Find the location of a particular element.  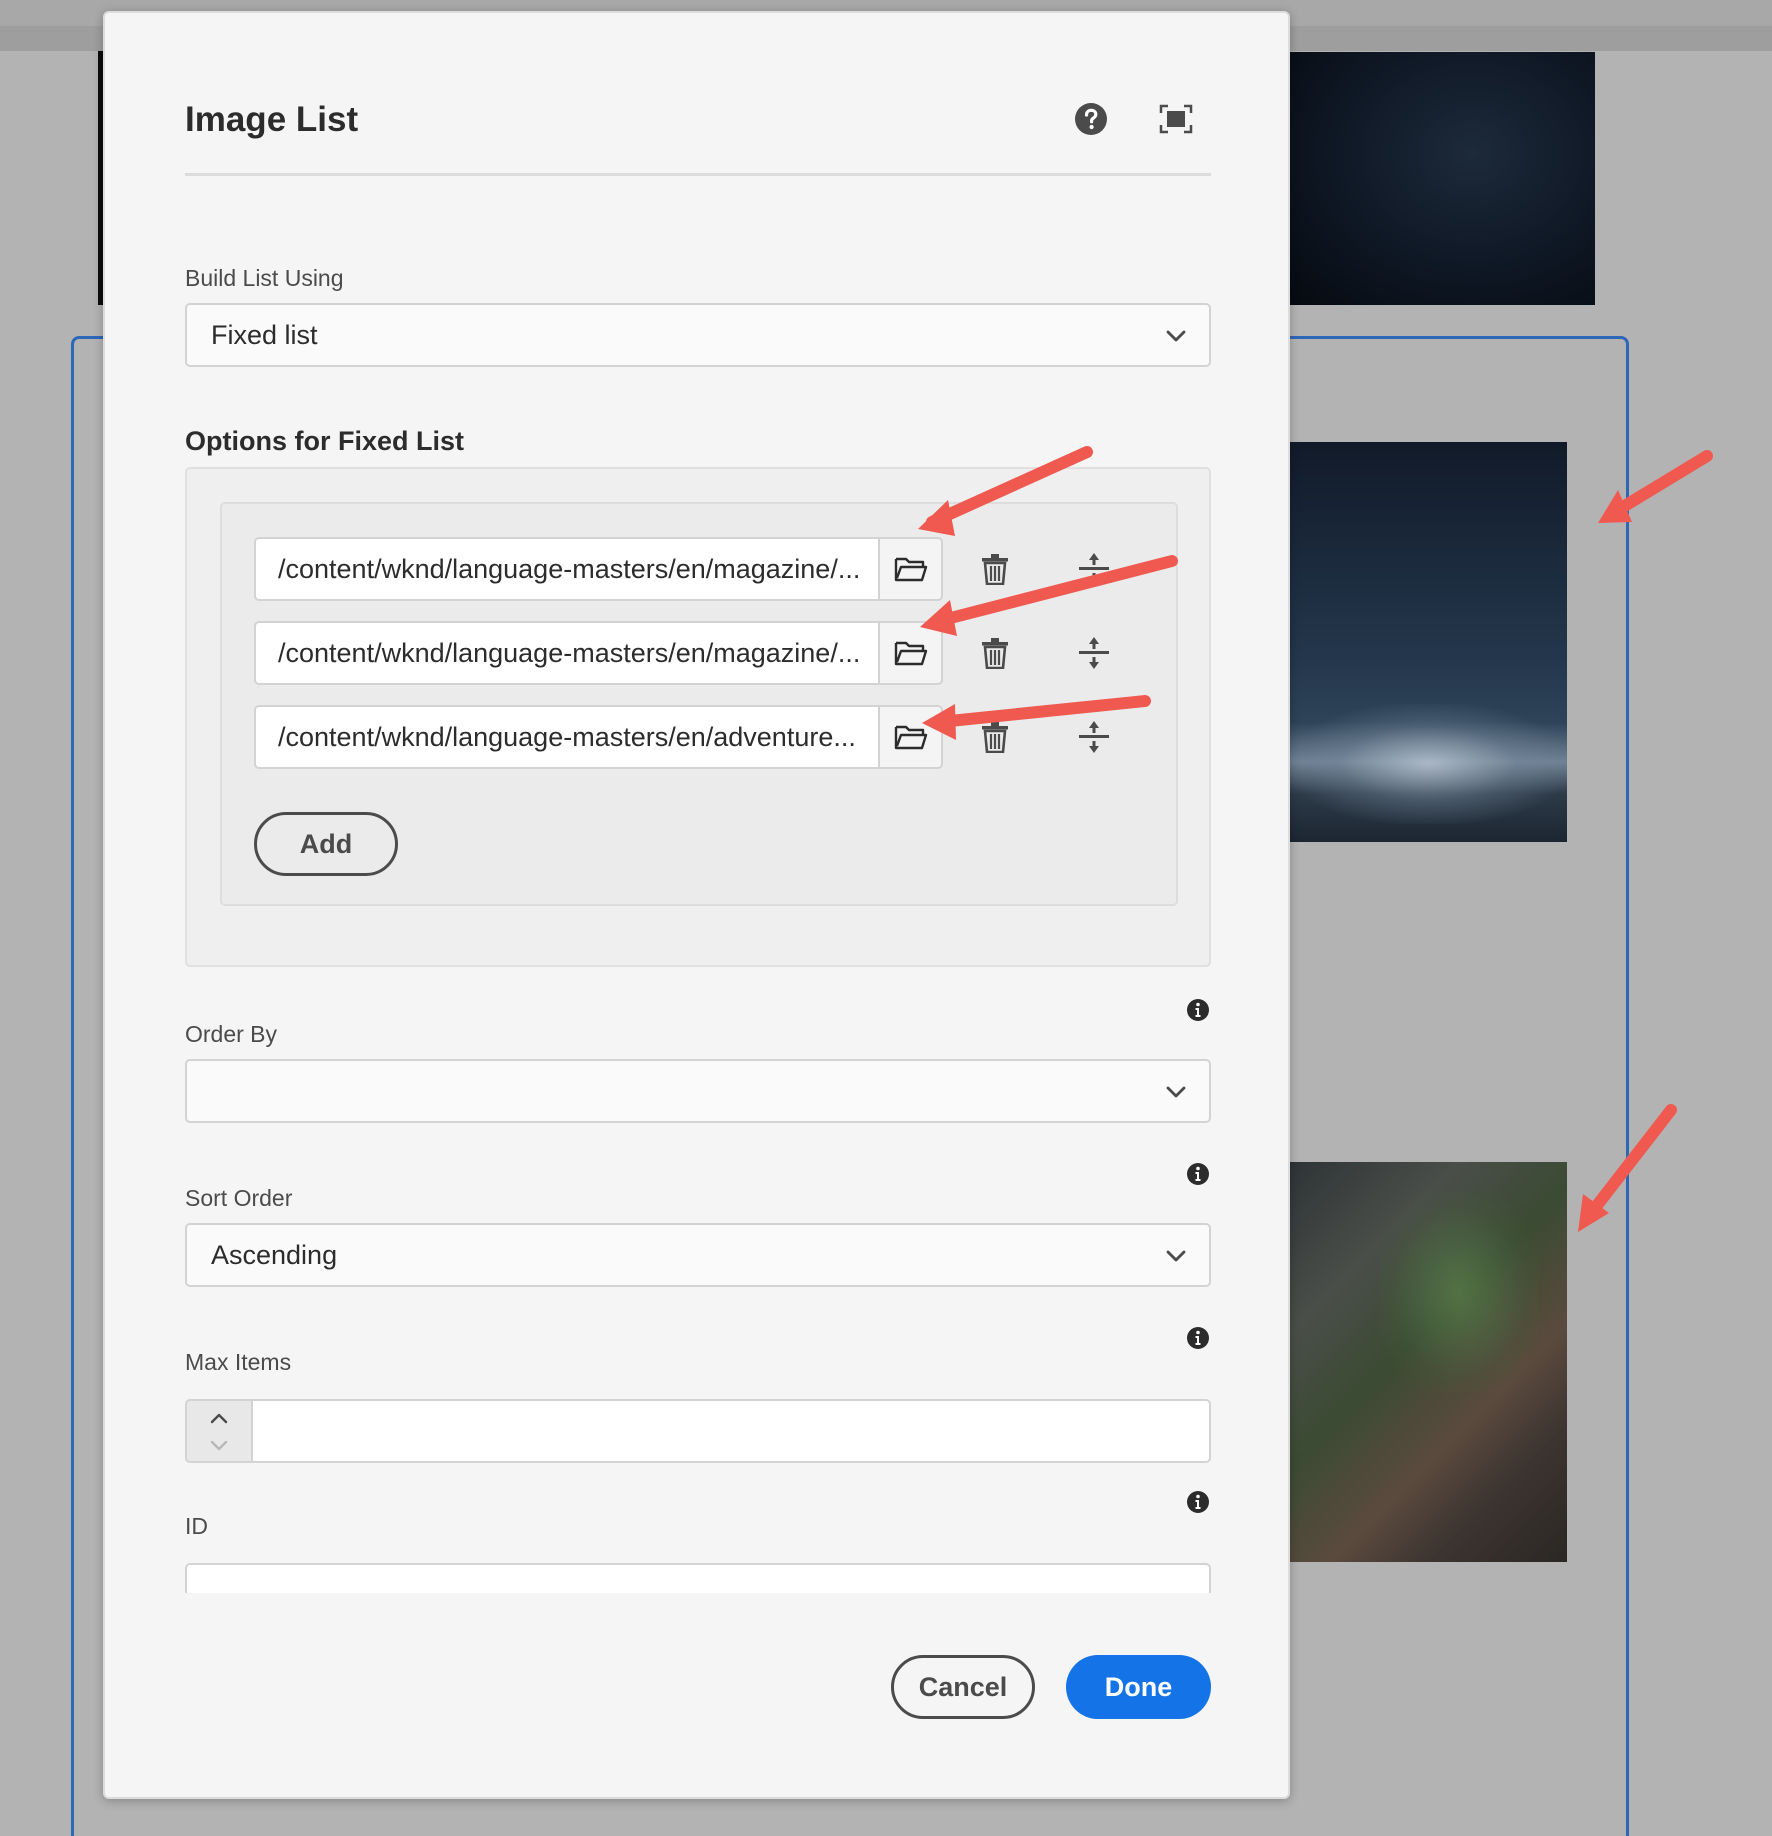

stepper-increment-button is located at coordinates (219, 1418).